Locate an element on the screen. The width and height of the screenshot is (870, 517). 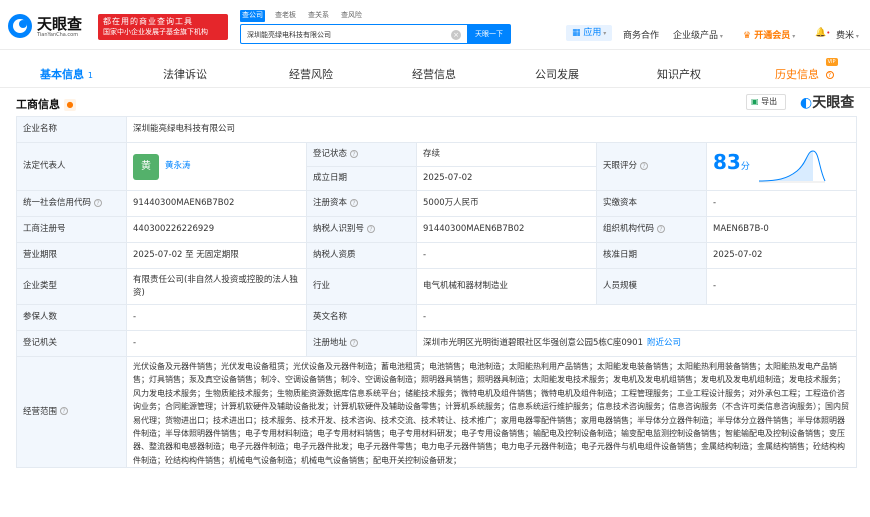
logo-name: 天眼查 is located at coordinates (60, 24).